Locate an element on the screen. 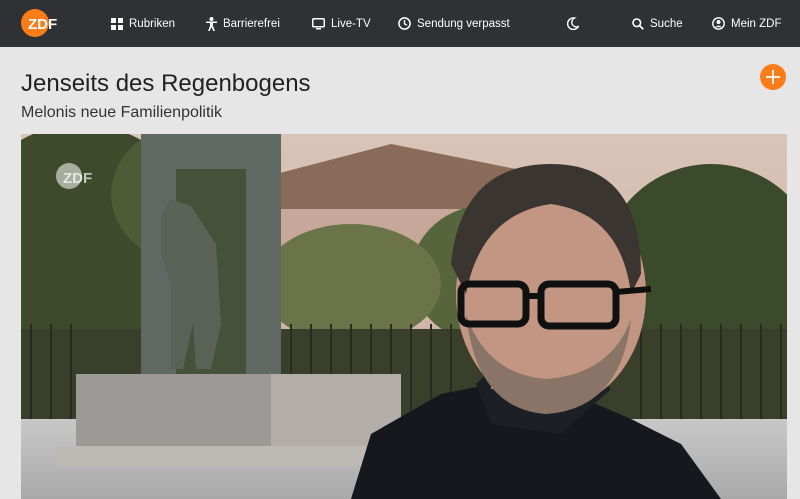 The image size is (800, 499). logo-text: ZDF is located at coordinates (42, 24).